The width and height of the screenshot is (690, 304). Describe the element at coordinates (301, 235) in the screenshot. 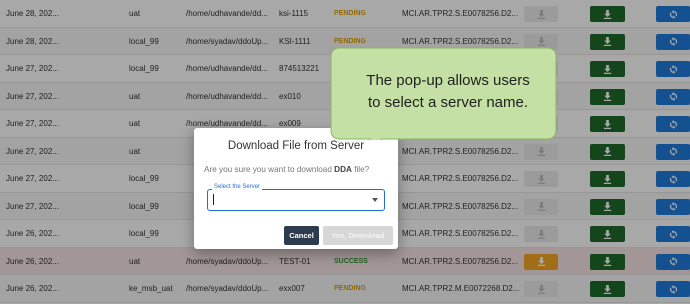

I see `cancel-button: Cancel` at that location.